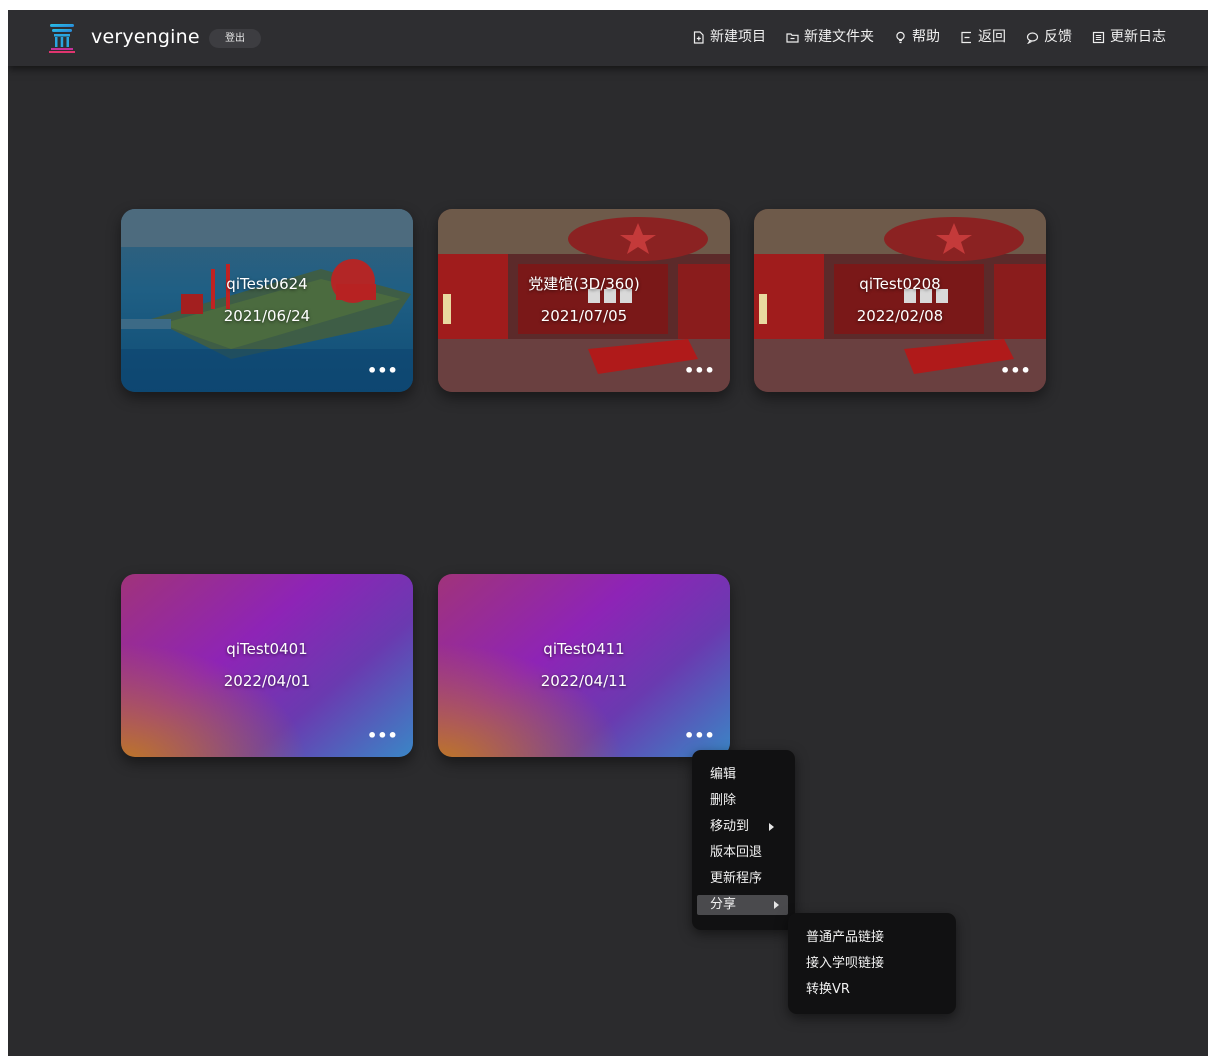 The image size is (1208, 1056). I want to click on feedback-label: 反馈, so click(1058, 37).